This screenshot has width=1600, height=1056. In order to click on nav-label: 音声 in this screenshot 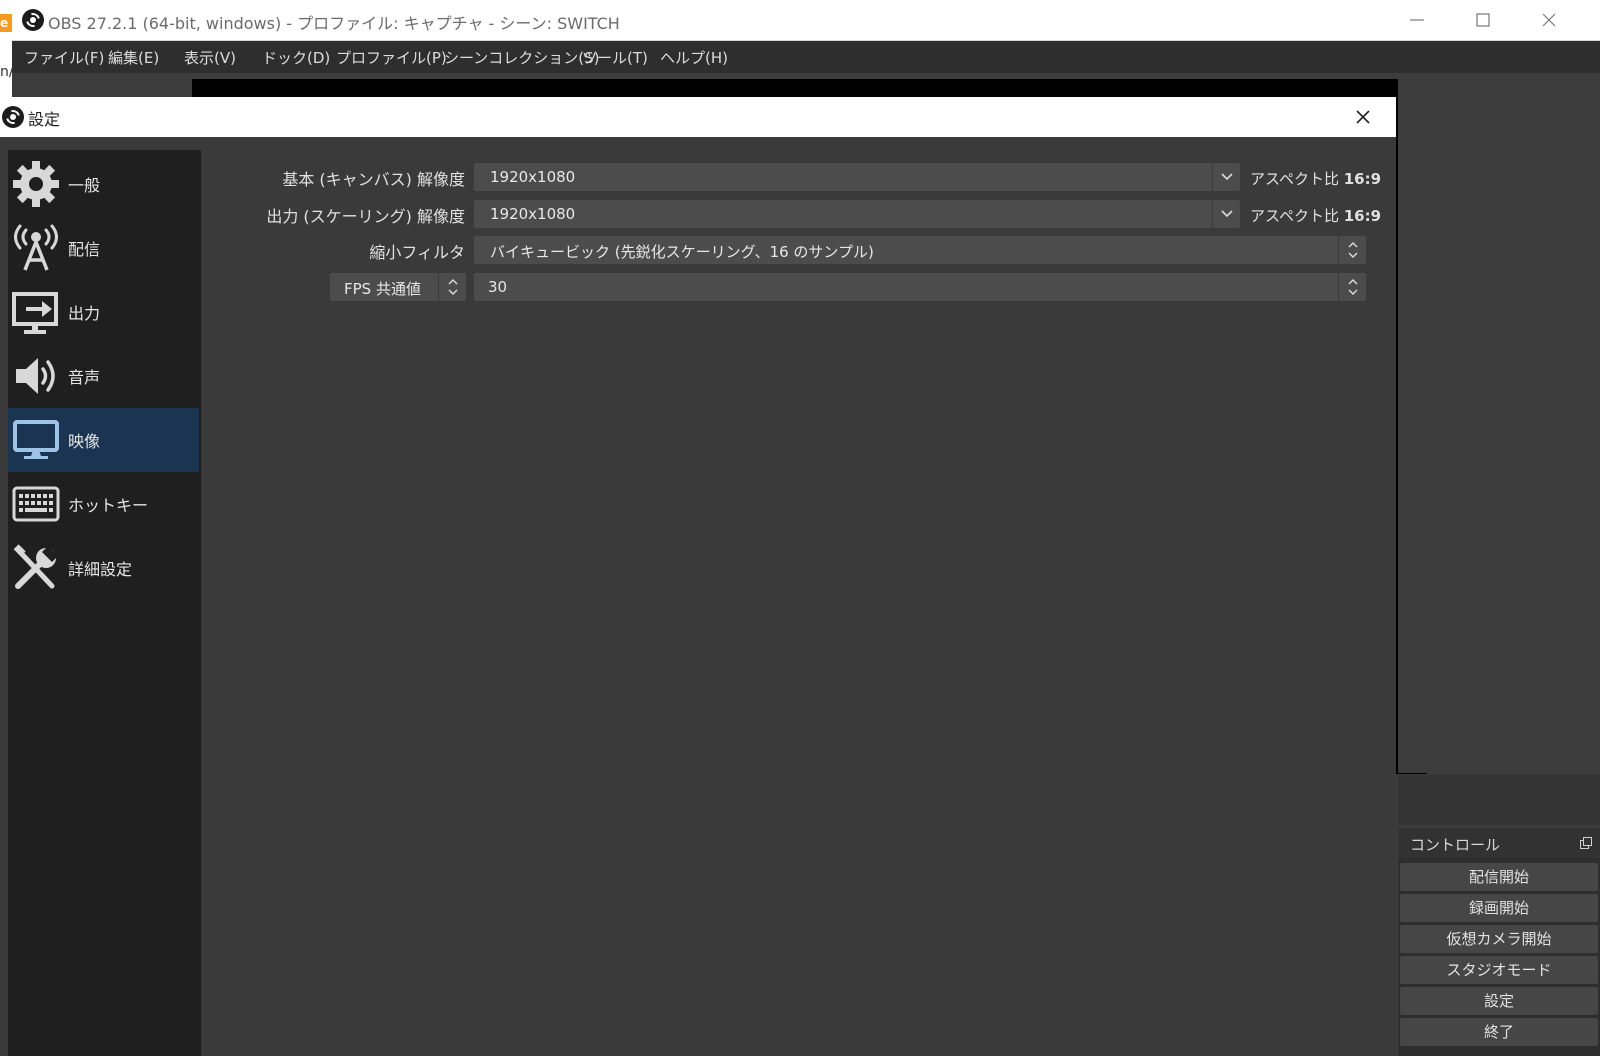, I will do `click(84, 377)`.